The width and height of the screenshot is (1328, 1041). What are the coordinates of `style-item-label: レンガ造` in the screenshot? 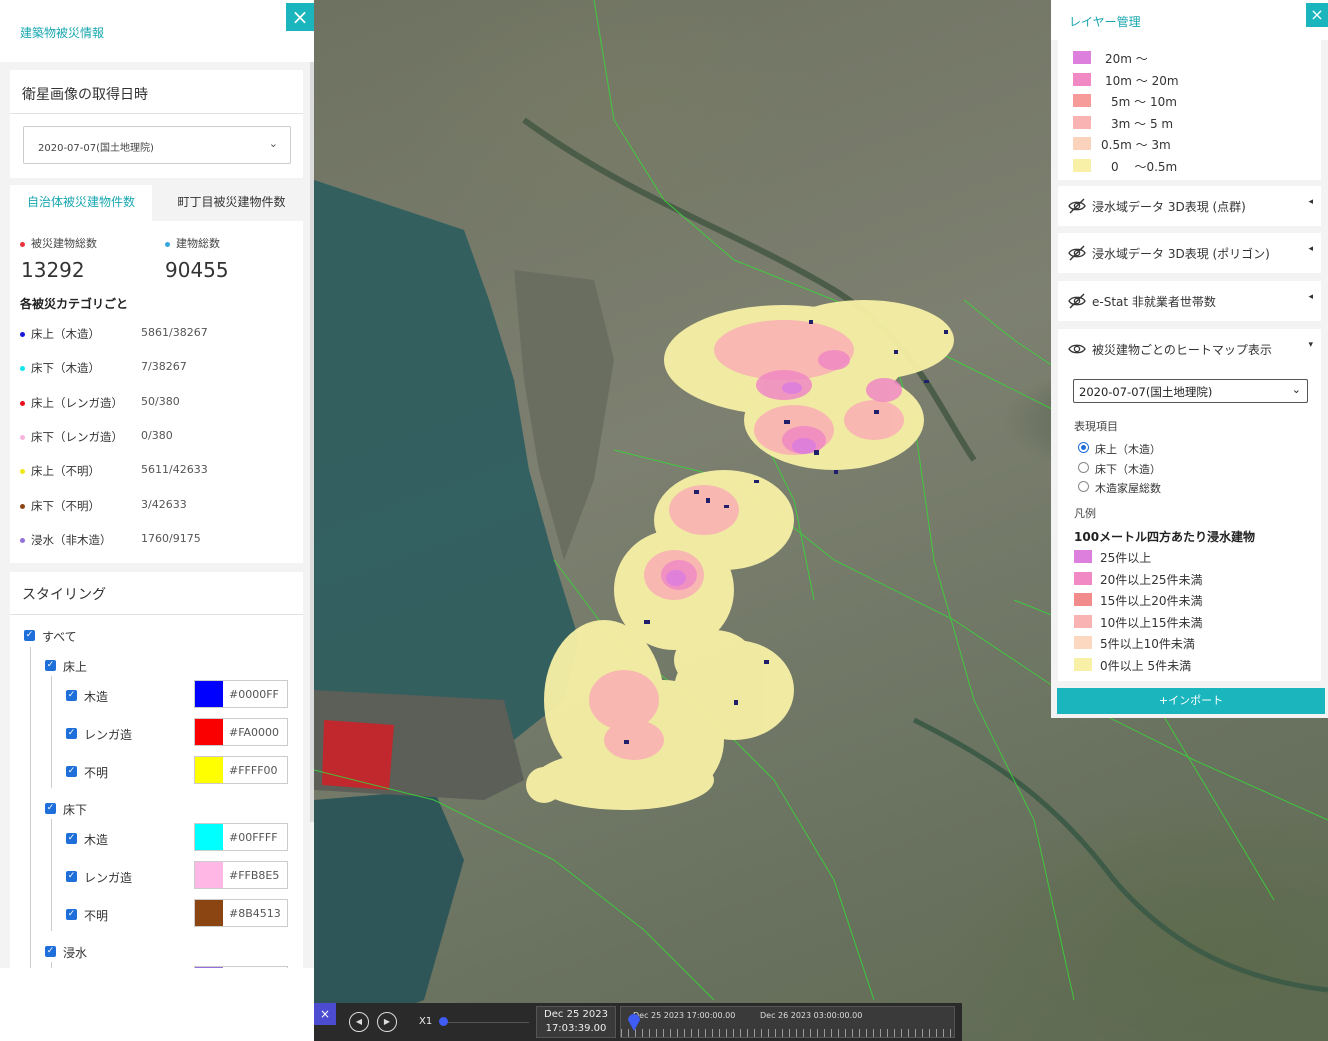 It's located at (108, 878).